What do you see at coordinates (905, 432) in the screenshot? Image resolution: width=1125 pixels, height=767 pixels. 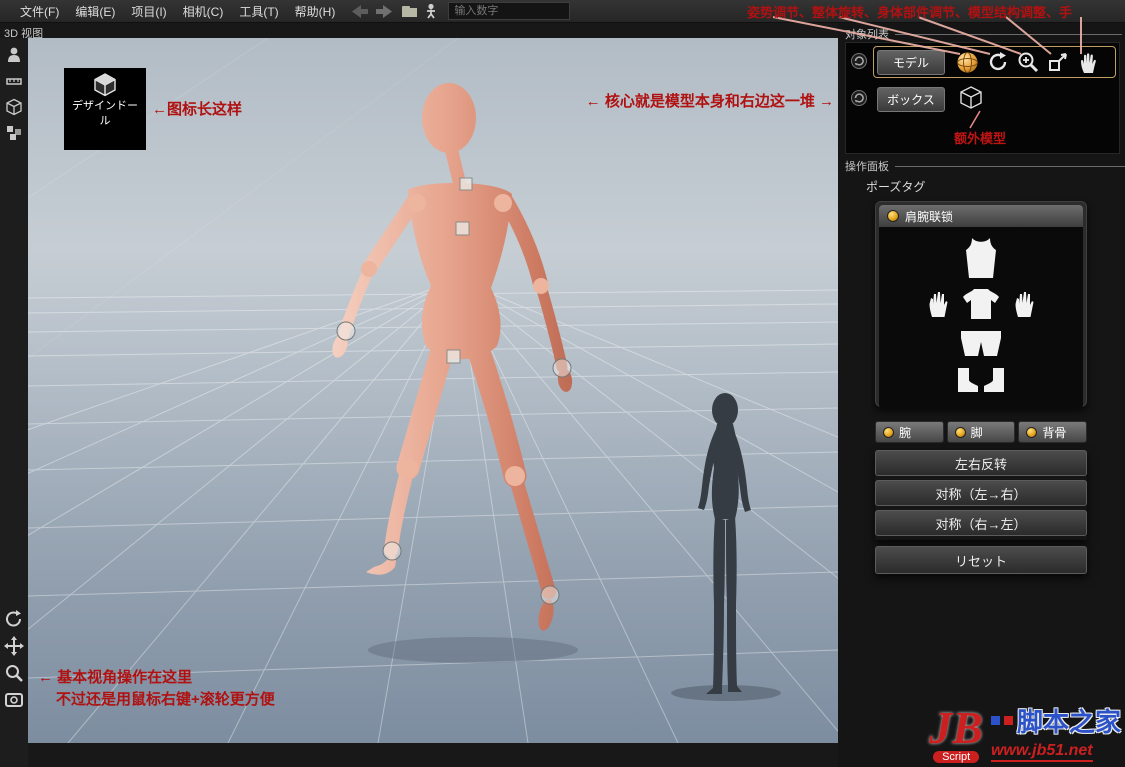 I see `toggle-arm-label: 腕` at bounding box center [905, 432].